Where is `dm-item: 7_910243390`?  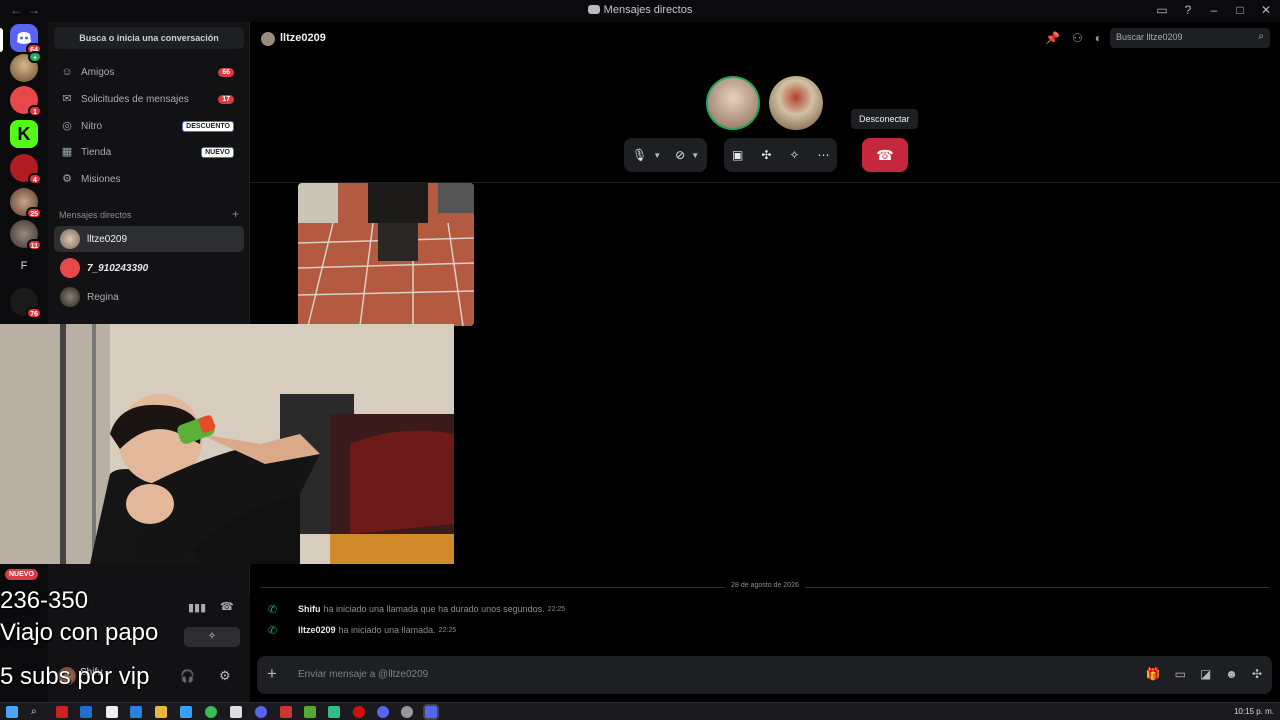 dm-item: 7_910243390 is located at coordinates (149, 268).